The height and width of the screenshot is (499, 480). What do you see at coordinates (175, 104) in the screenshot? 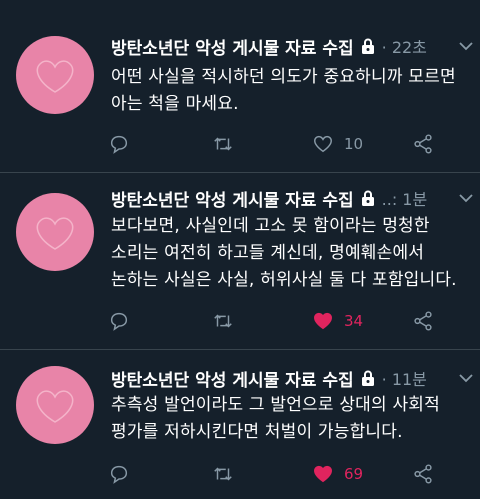
I see `text-line: 아는 척을 마세요.` at bounding box center [175, 104].